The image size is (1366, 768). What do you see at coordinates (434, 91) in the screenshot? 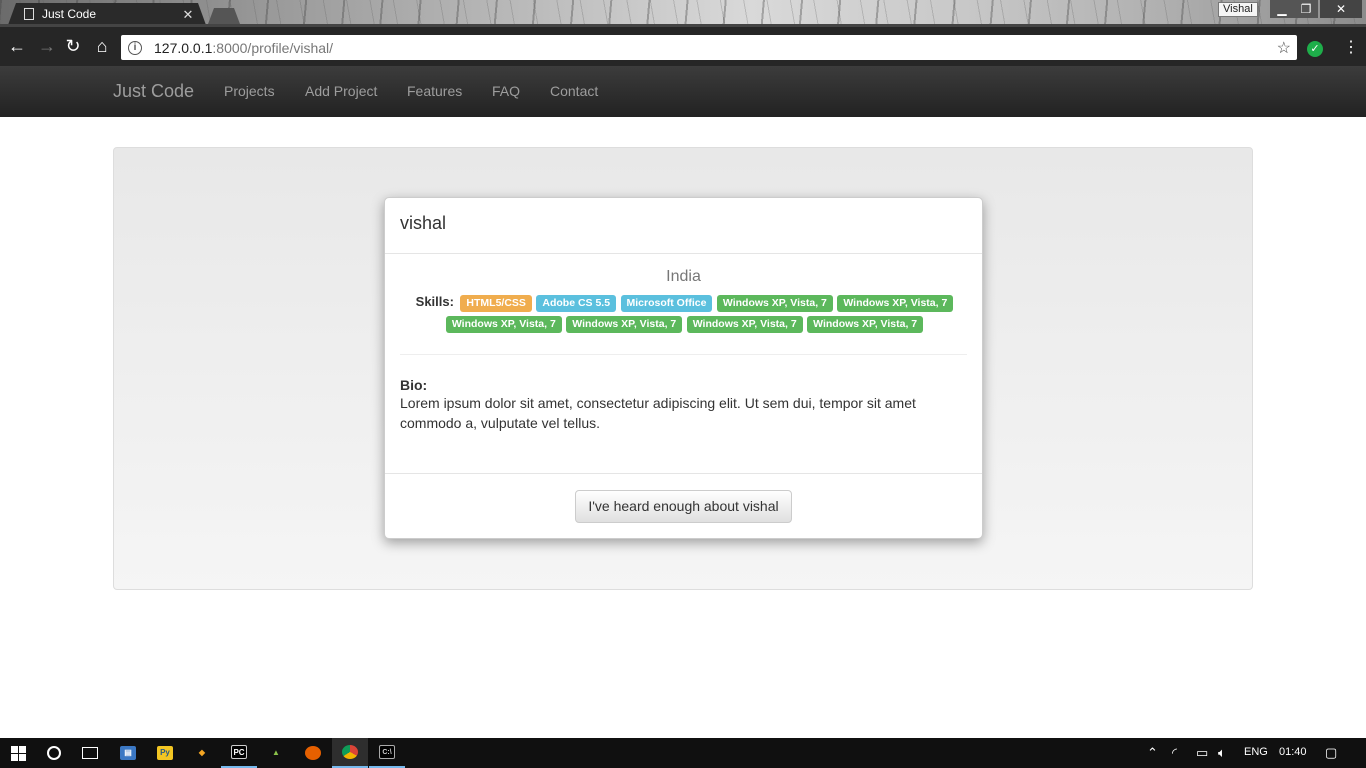
I see `nav-link-features: Features` at bounding box center [434, 91].